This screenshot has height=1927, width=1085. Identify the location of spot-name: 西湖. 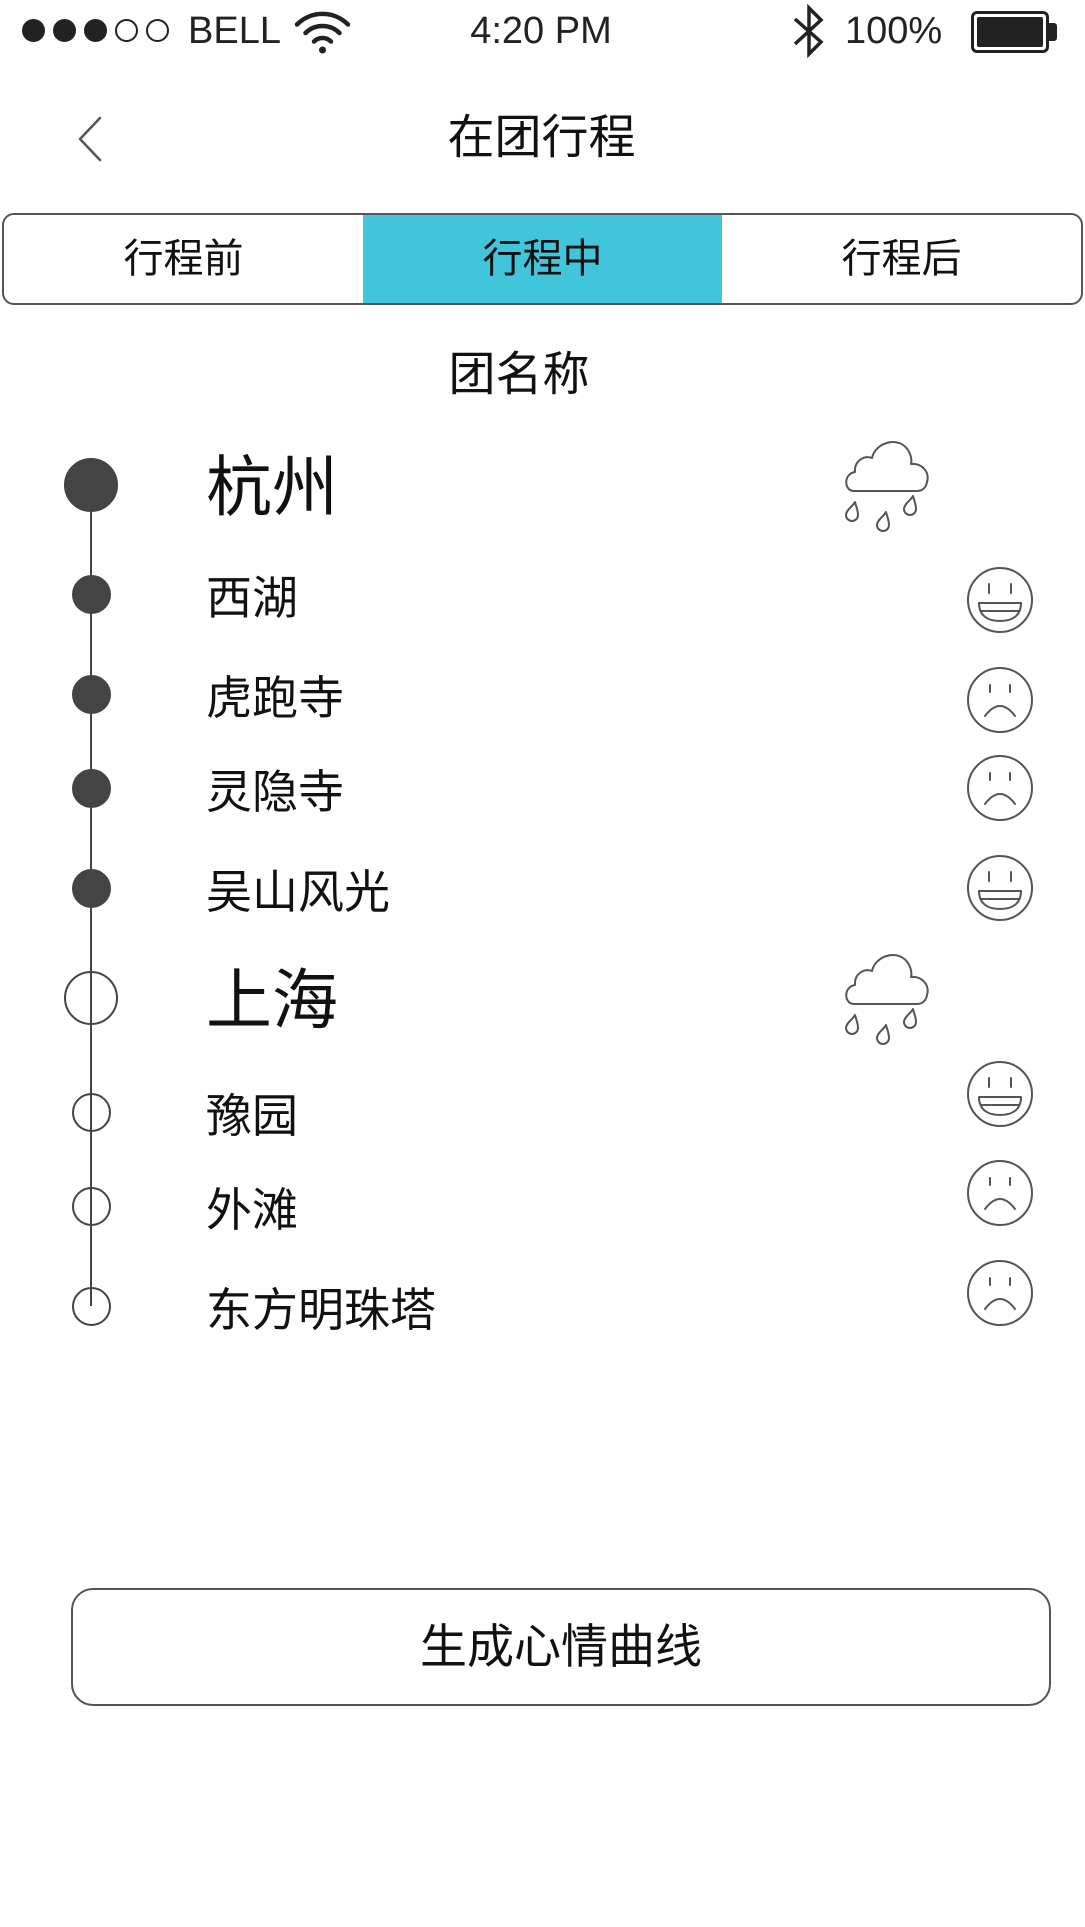
(252, 598).